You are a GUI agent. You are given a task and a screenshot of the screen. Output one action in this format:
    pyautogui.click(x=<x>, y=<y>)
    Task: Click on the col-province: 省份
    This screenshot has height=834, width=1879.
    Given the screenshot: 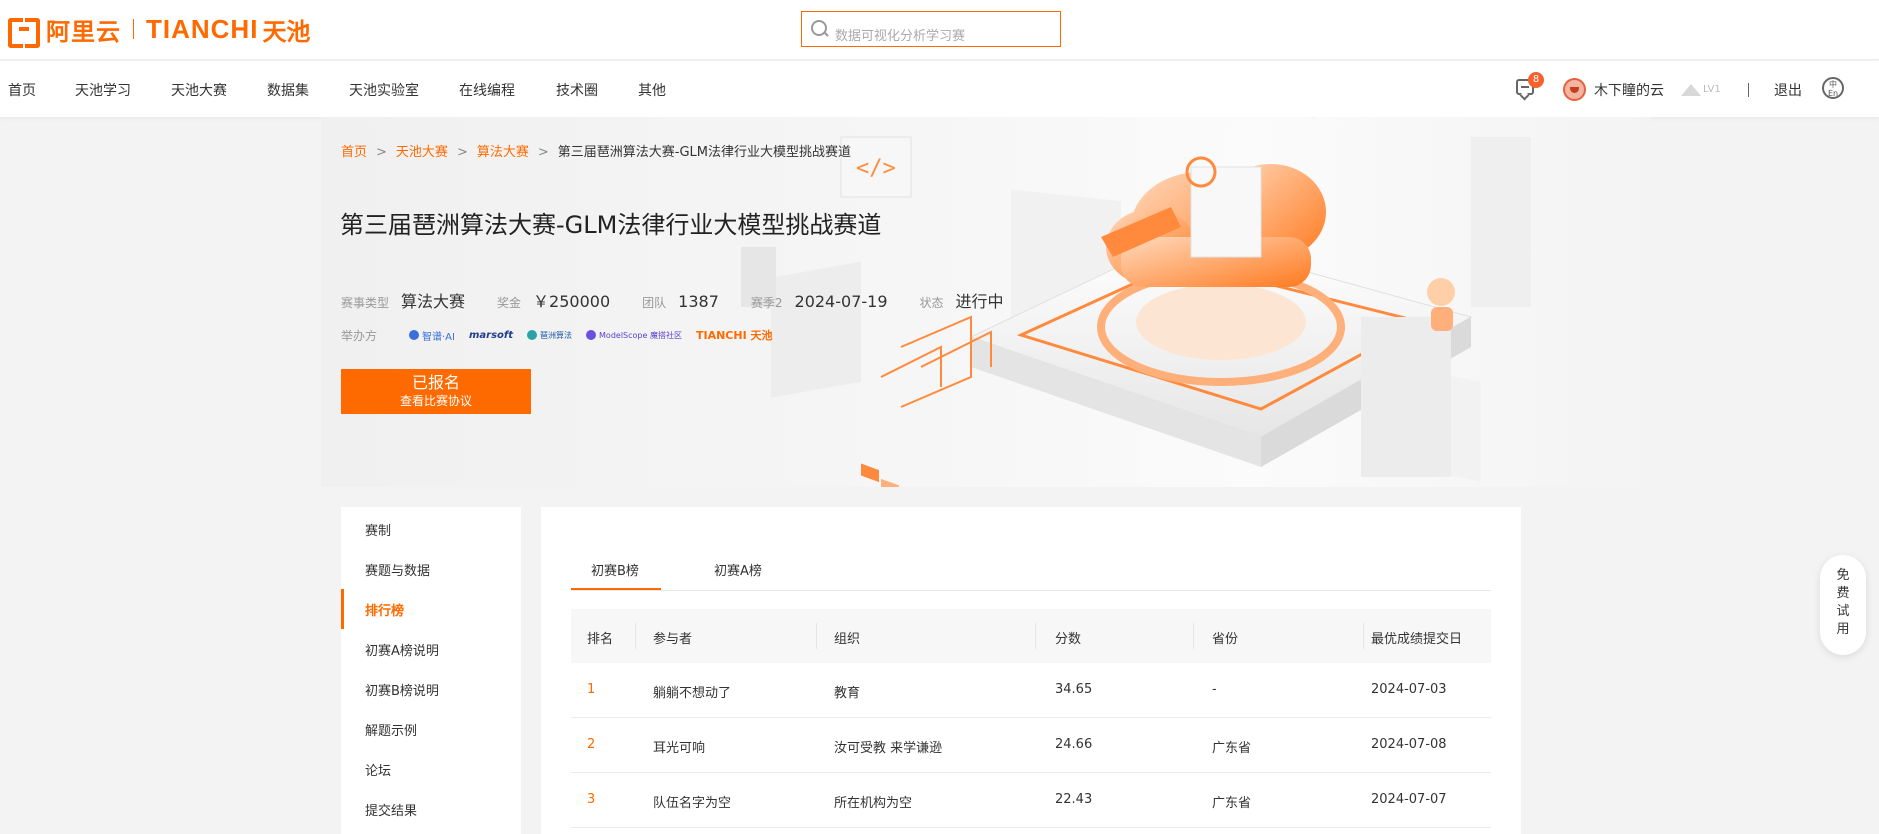 What is the action you would take?
    pyautogui.click(x=1225, y=639)
    